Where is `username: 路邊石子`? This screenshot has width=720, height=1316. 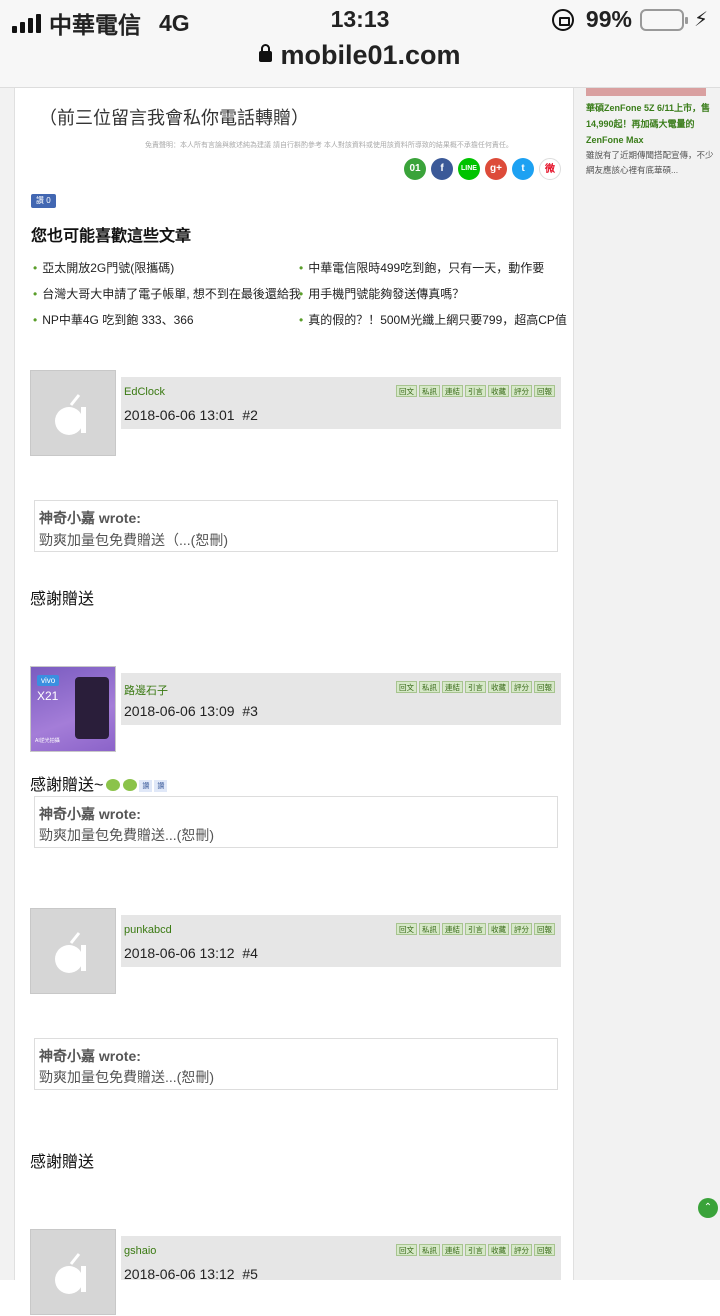
username: 路邊石子 is located at coordinates (146, 690).